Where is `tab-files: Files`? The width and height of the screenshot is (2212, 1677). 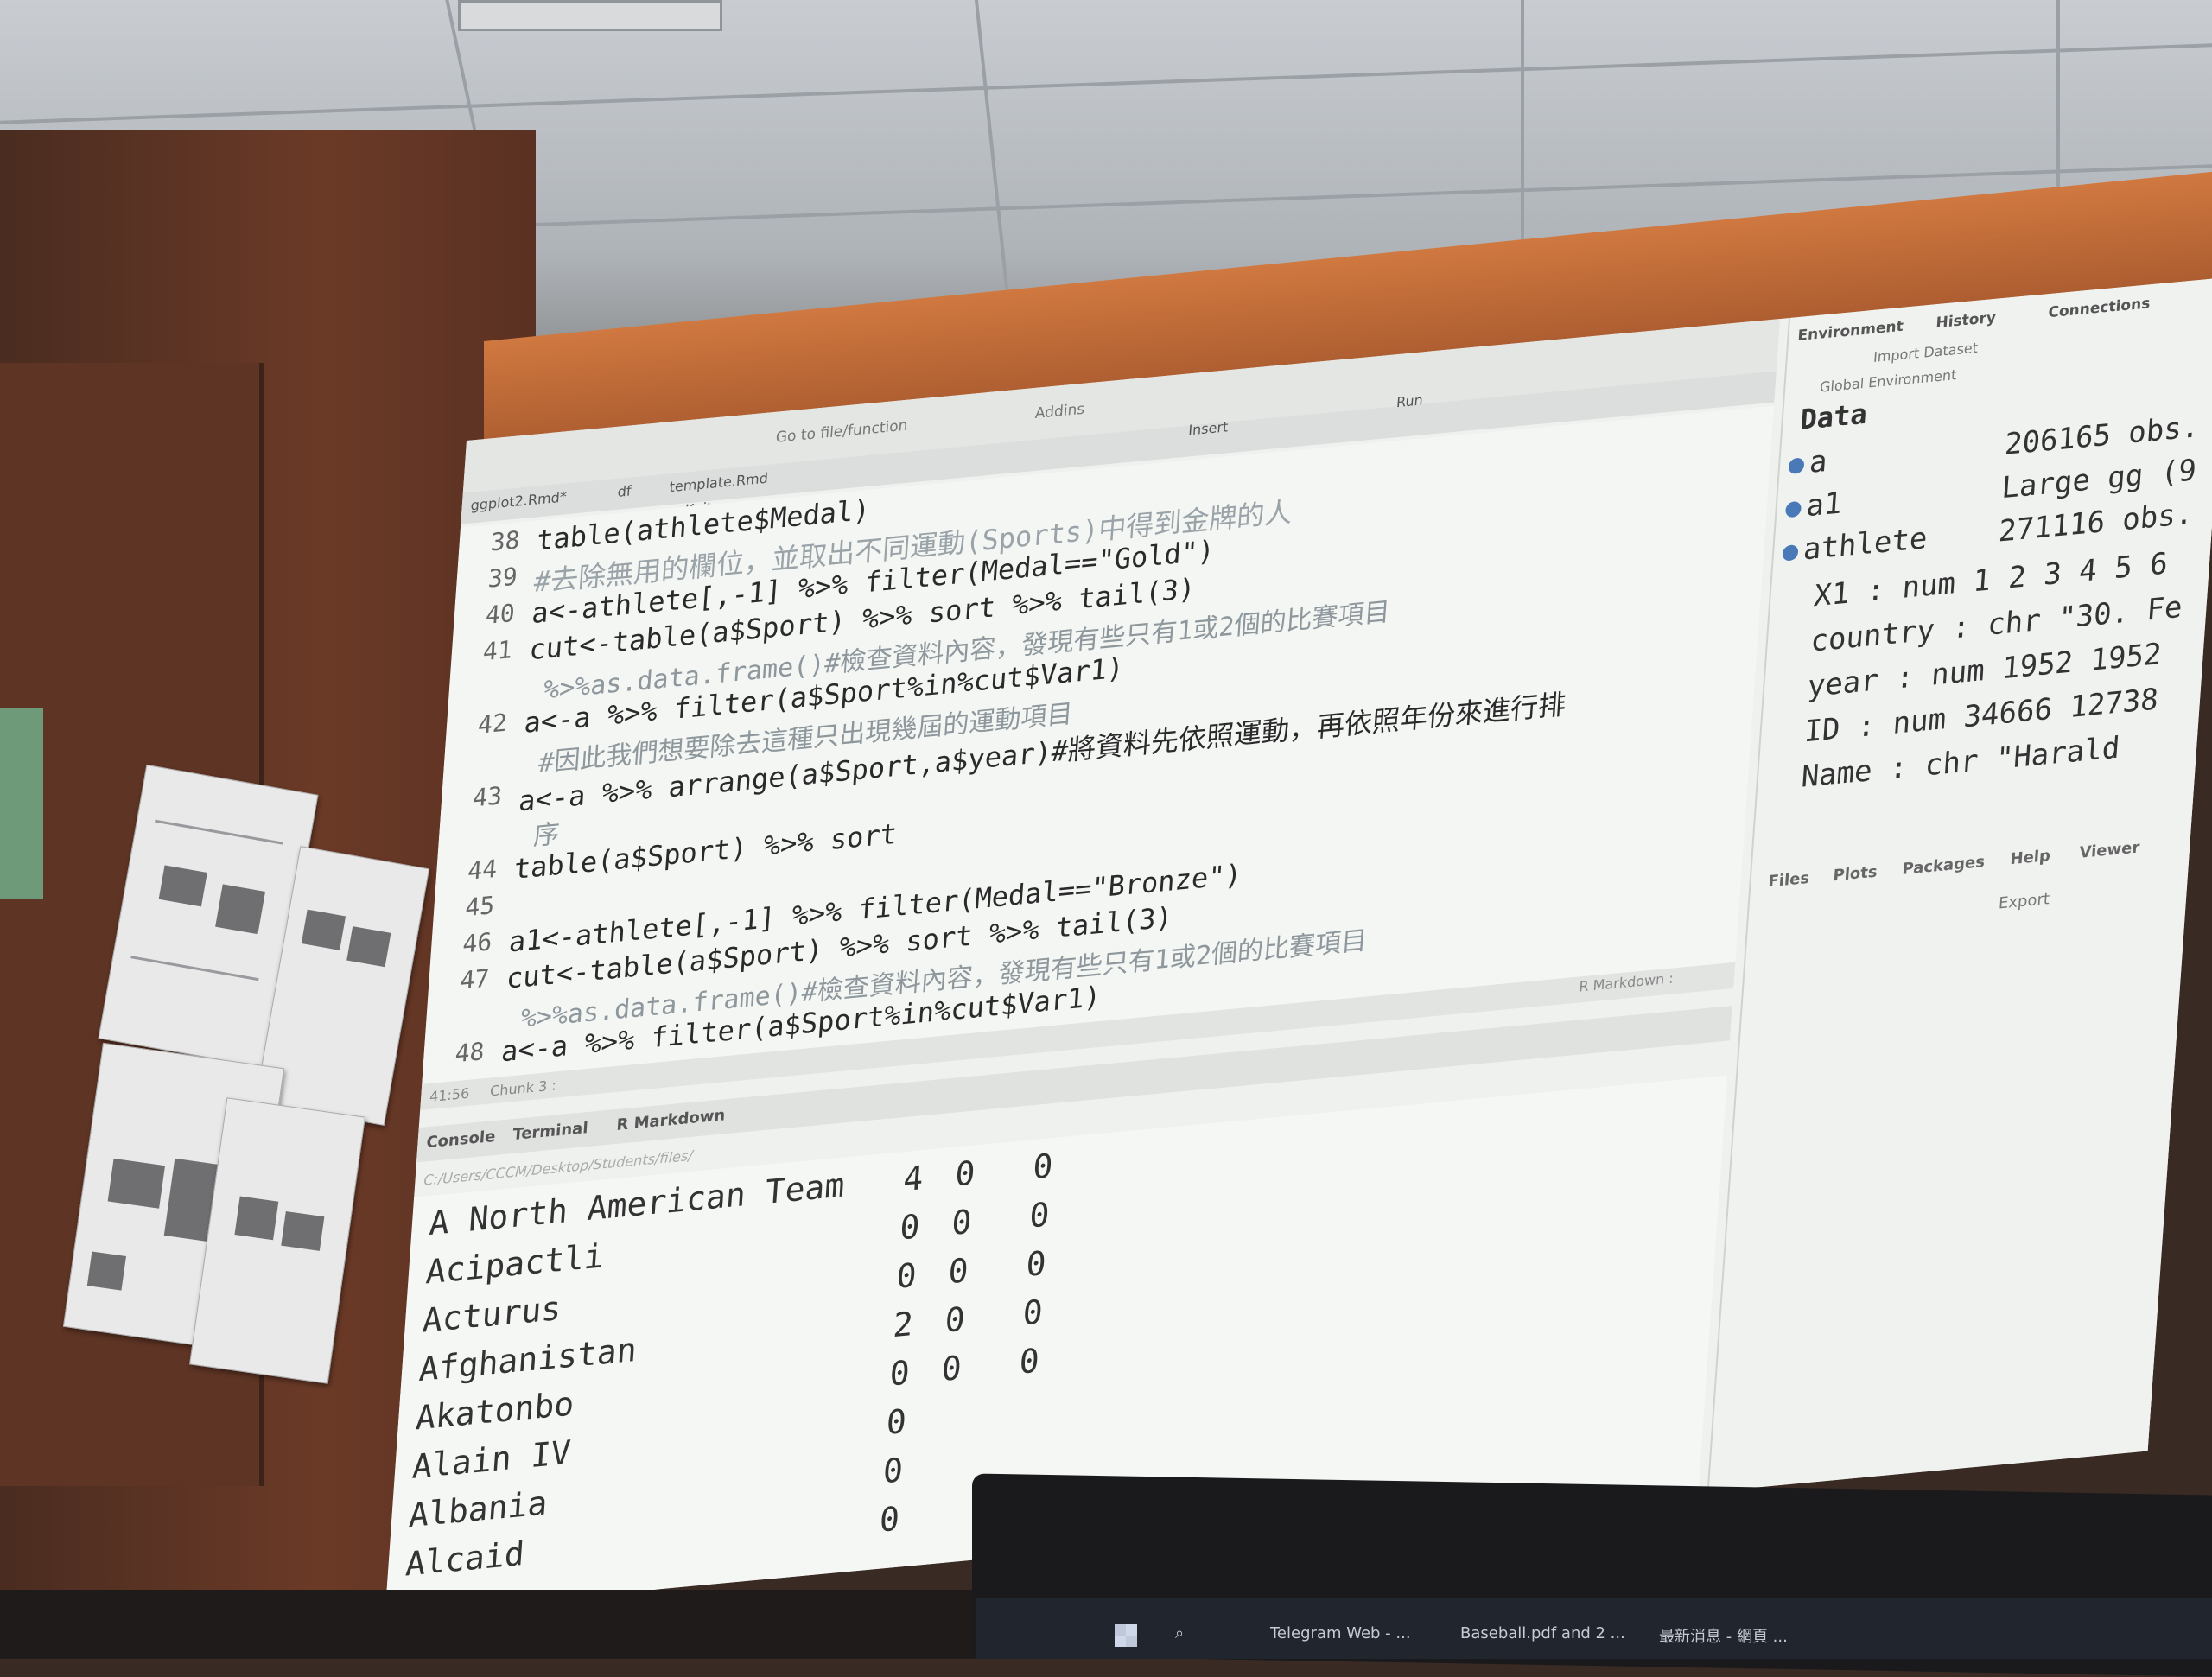 tab-files: Files is located at coordinates (1789, 880).